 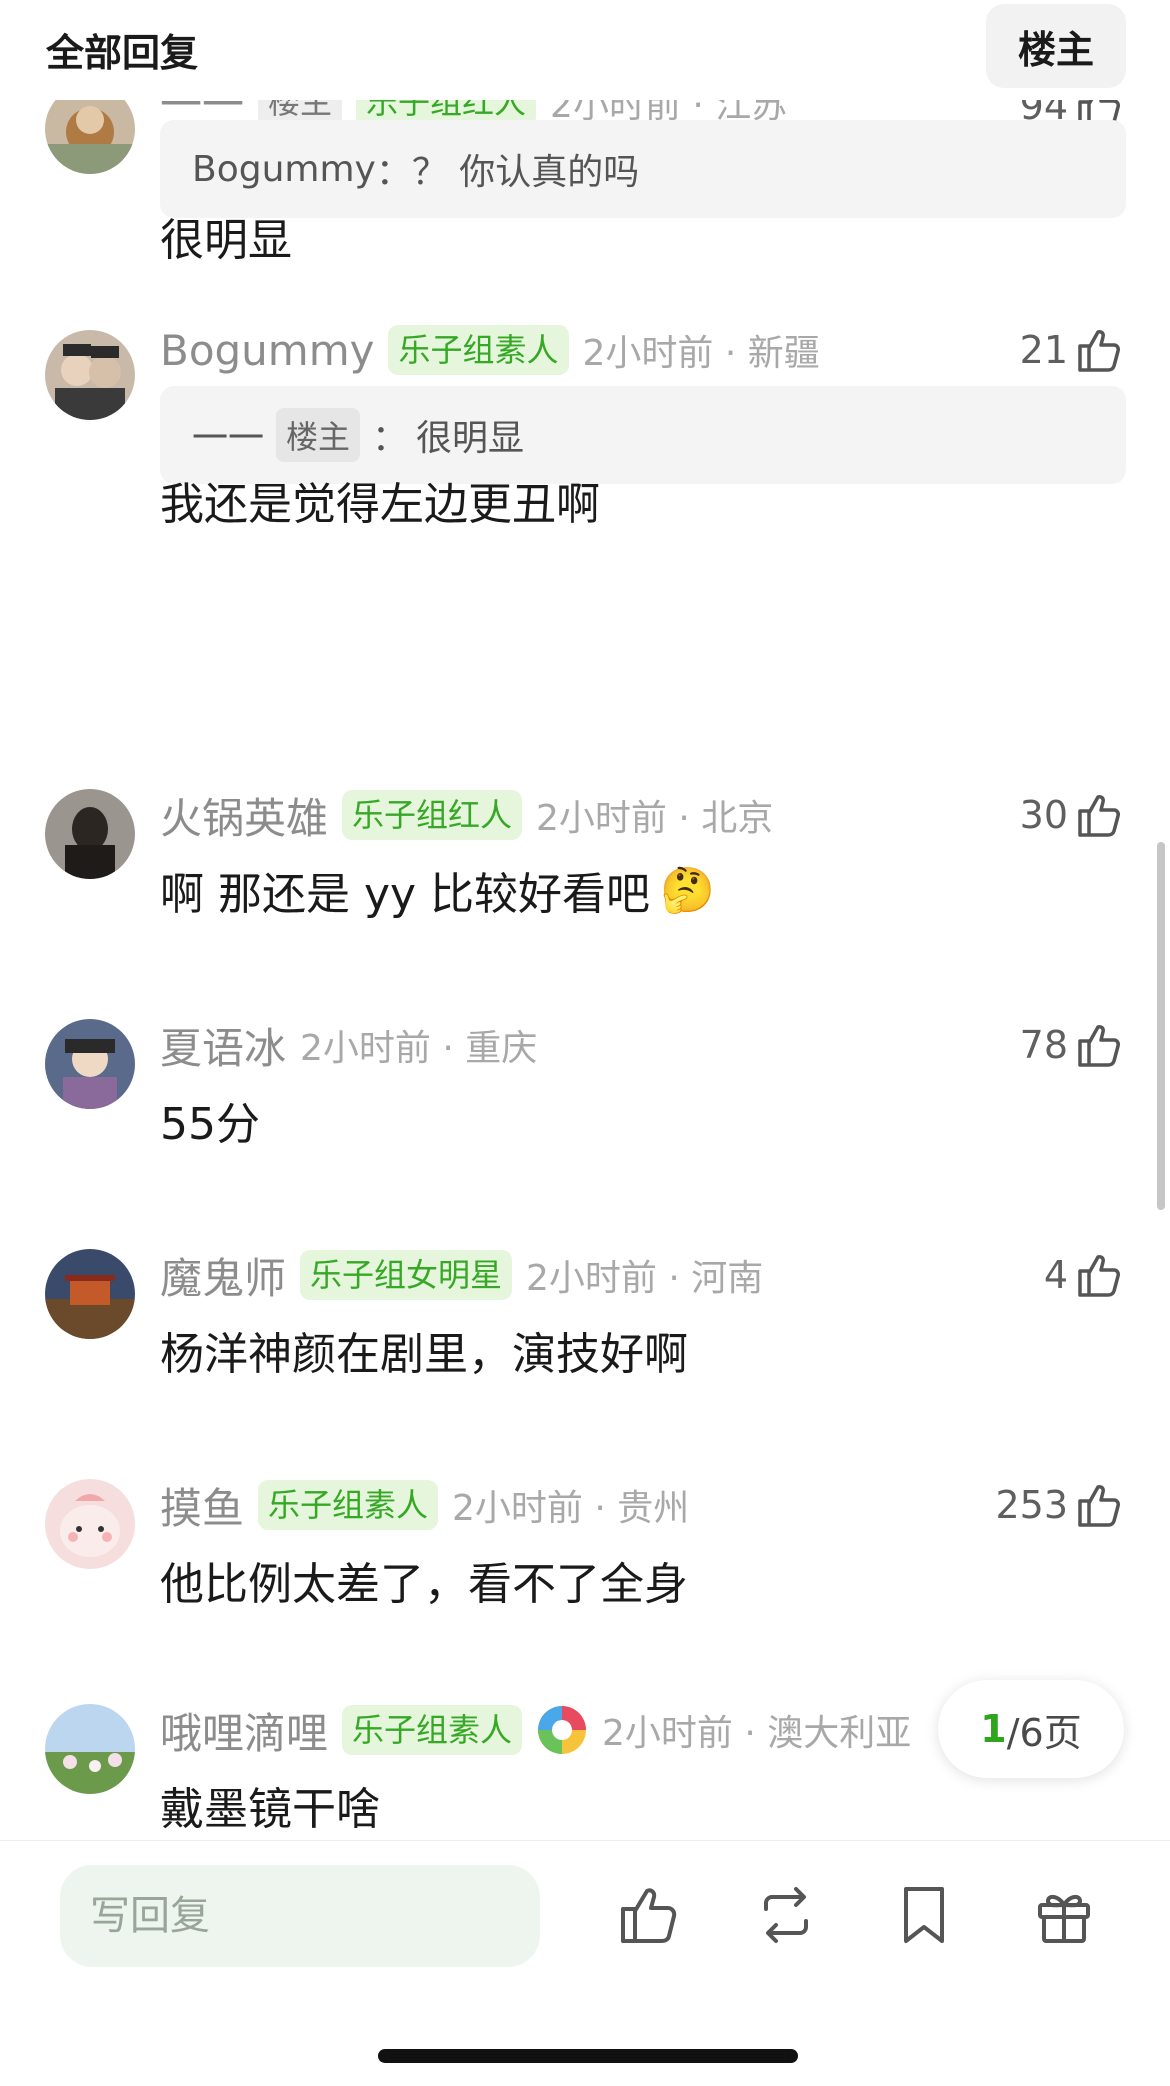 What do you see at coordinates (424, 1584) in the screenshot?
I see `comment-text: 他比例太差了，看不了全身` at bounding box center [424, 1584].